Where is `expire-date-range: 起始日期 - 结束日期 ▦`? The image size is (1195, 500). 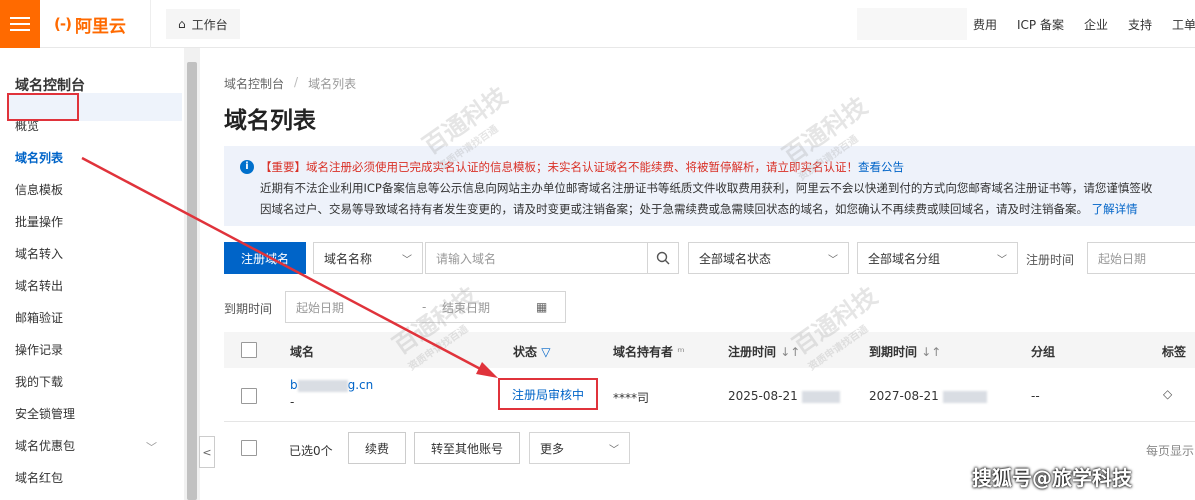 expire-date-range: 起始日期 - 结束日期 ▦ is located at coordinates (425, 307).